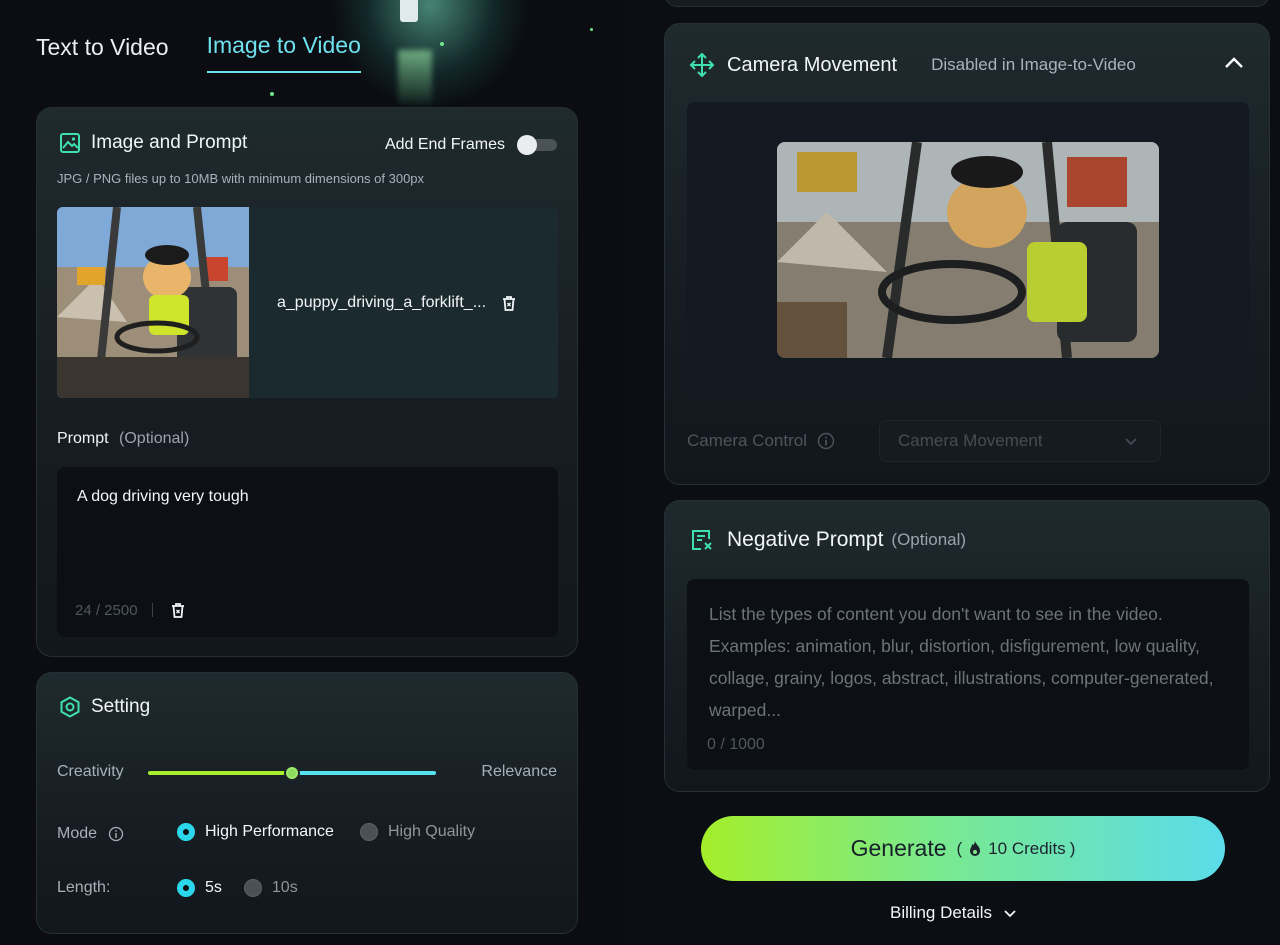 The image size is (1280, 945). Describe the element at coordinates (1234, 63) in the screenshot. I see `chevron-up-icon` at that location.